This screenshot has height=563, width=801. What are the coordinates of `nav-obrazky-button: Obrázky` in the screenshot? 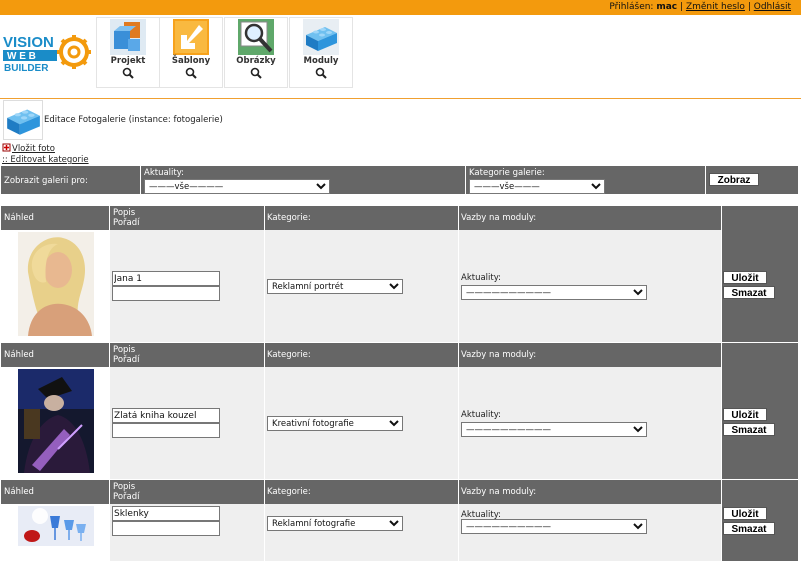 It's located at (256, 52).